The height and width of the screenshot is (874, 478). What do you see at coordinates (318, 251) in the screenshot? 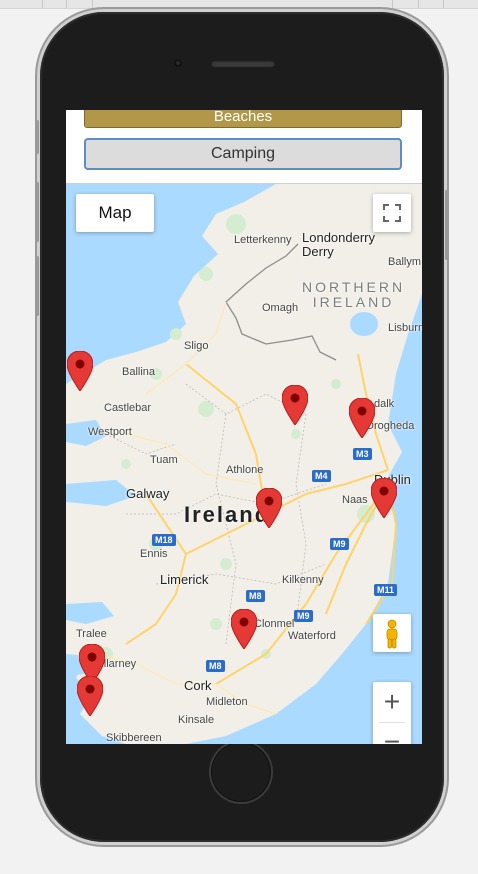
I see `place-derry: Derry` at bounding box center [318, 251].